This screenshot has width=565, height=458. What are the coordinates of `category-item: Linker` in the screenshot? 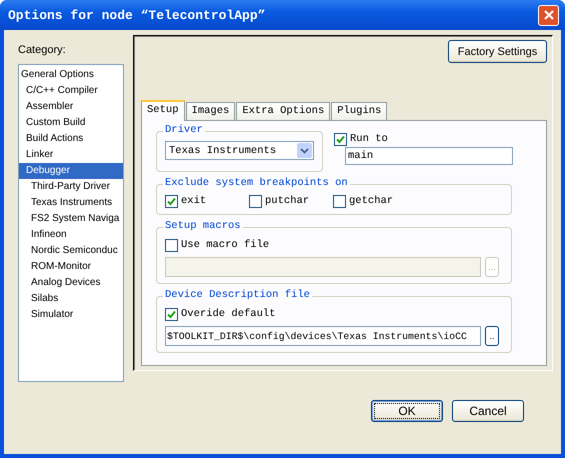 It's located at (71, 155).